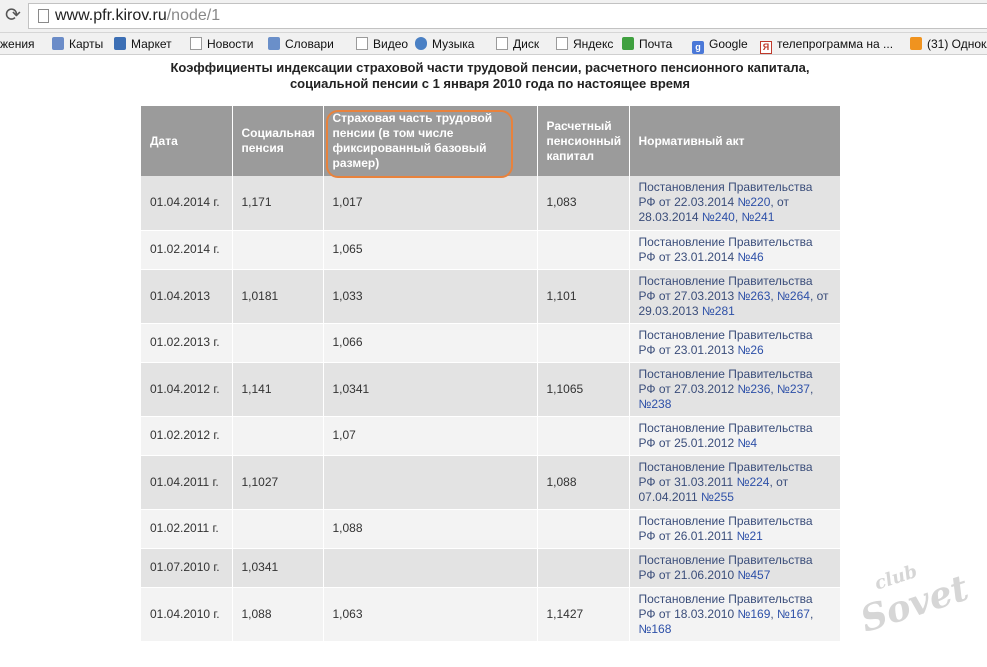  Describe the element at coordinates (757, 217) in the screenshot. I see `act-number-link: №241` at that location.